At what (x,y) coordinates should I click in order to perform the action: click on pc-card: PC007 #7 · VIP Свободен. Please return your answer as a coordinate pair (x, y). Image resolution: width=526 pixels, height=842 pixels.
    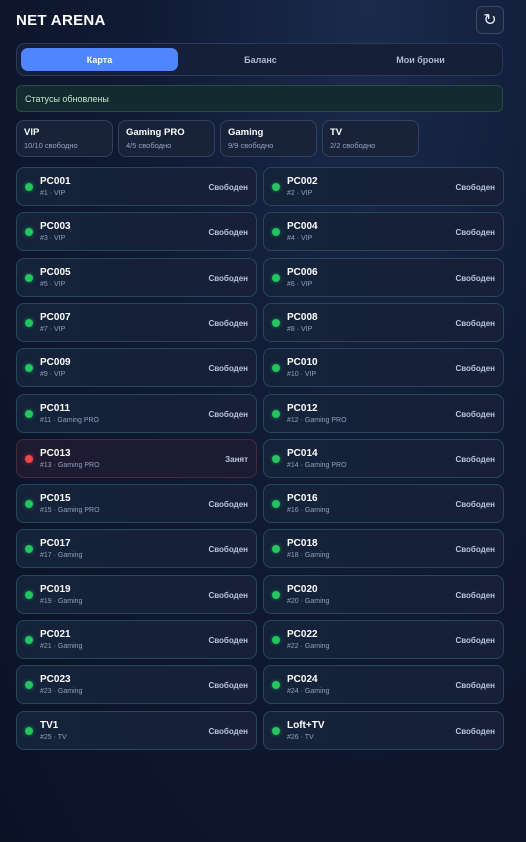
    Looking at the image, I should click on (136, 322).